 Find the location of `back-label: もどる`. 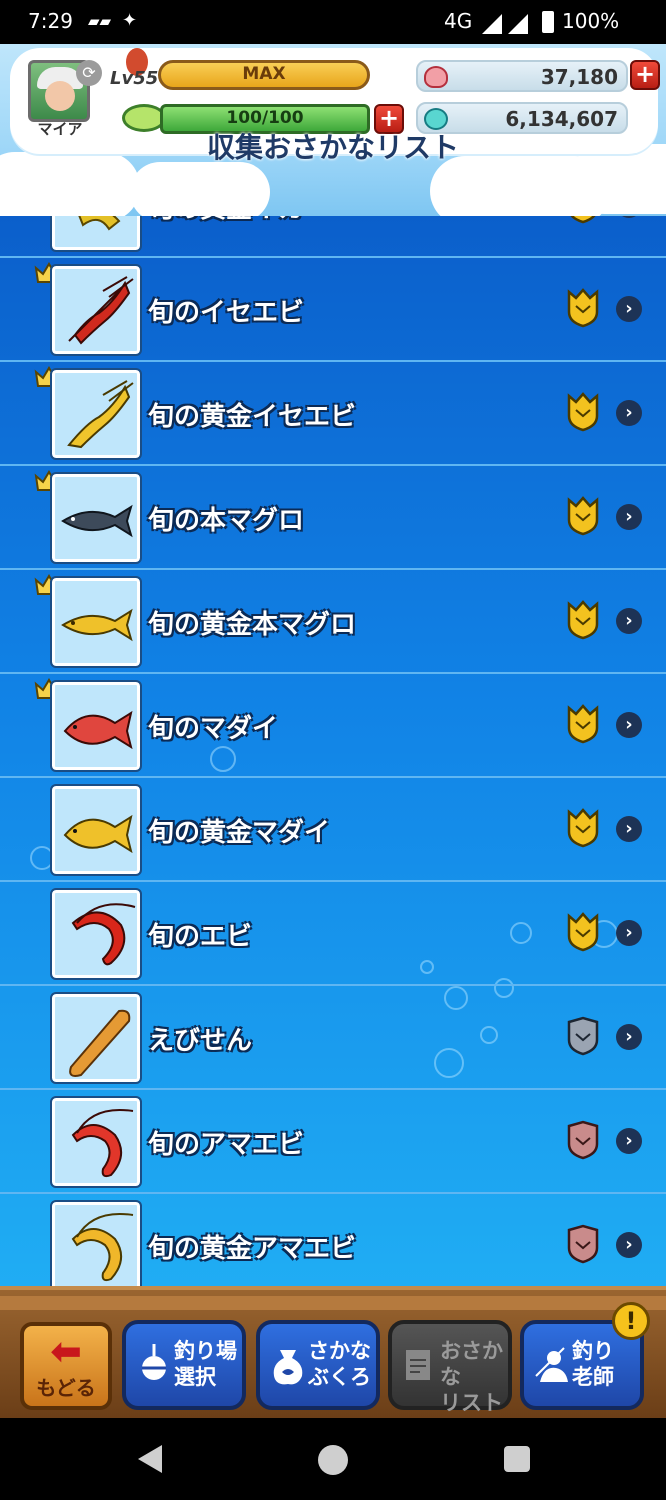

back-label: もどる is located at coordinates (66, 1388).